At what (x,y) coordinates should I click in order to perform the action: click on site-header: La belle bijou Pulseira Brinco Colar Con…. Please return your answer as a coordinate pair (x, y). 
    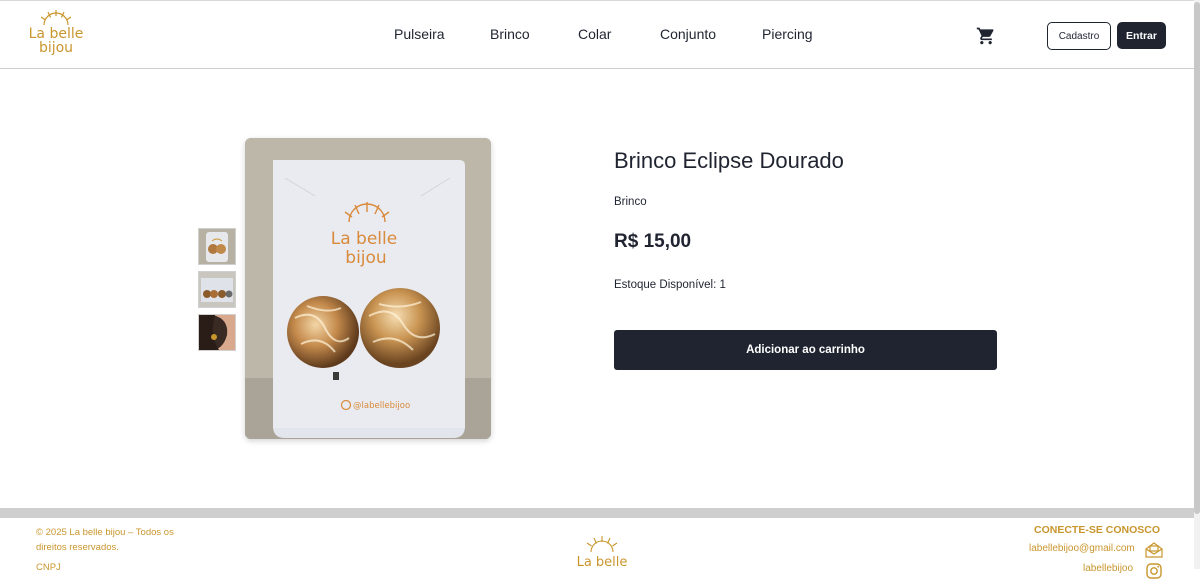
    Looking at the image, I should click on (597, 34).